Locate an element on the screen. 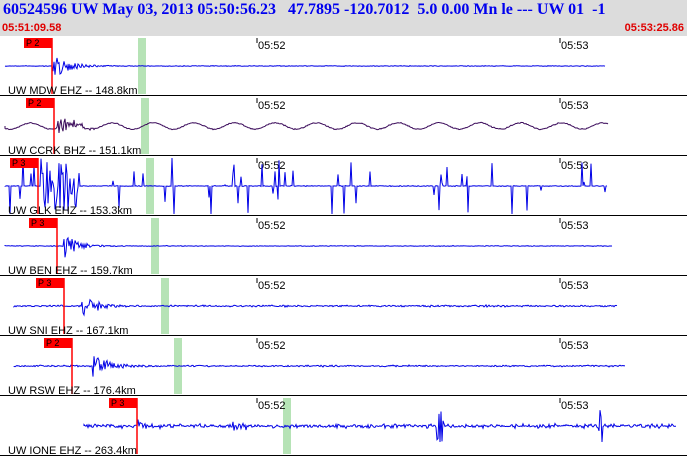  trace-row: 05:52 05:53P 2UW RSW EHZ -- 176.4km is located at coordinates (343, 367).